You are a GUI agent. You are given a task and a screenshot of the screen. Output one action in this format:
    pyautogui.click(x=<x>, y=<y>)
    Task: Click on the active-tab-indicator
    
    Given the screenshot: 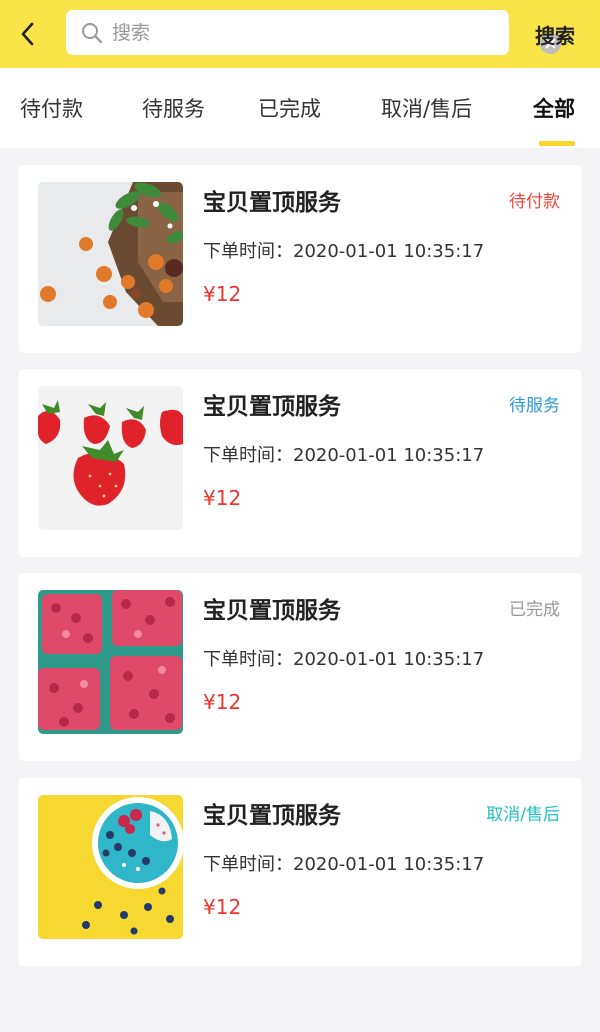 What is the action you would take?
    pyautogui.click(x=557, y=143)
    